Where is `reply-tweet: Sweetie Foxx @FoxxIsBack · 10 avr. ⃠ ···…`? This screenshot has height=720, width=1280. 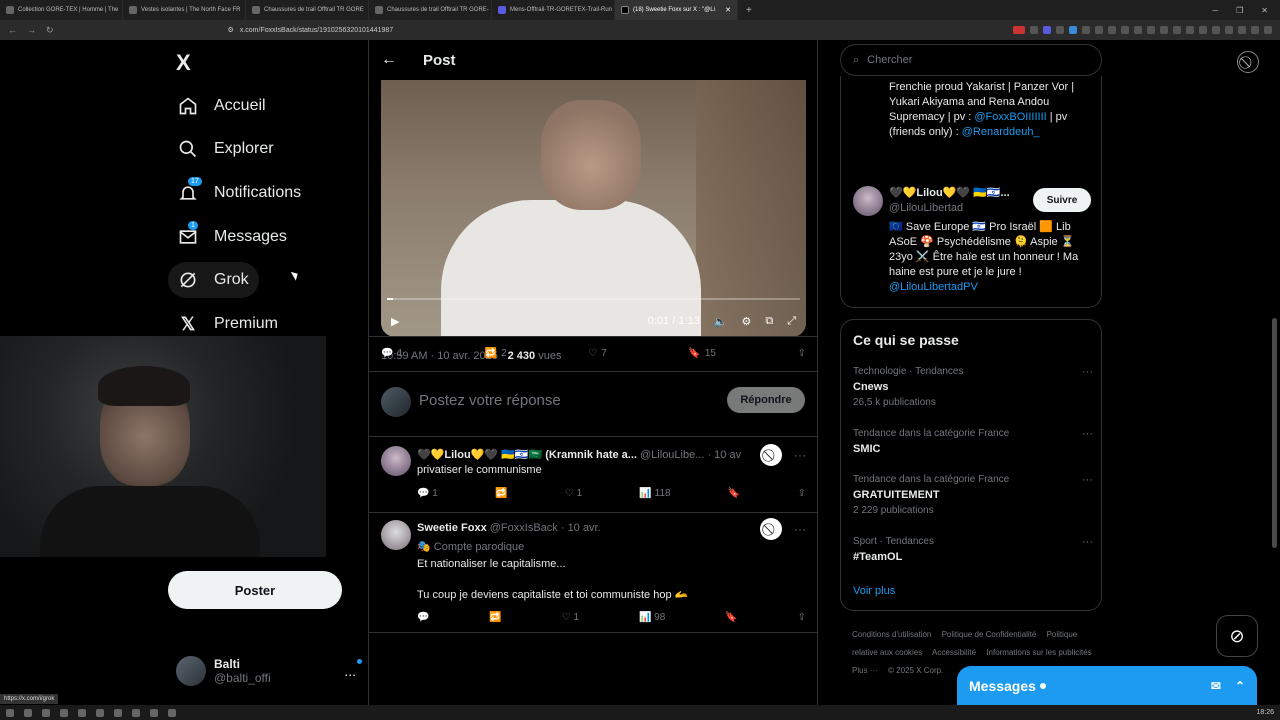
reply-tweet: Sweetie Foxx @FoxxIsBack · 10 avr. ⃠ ···… is located at coordinates (593, 574).